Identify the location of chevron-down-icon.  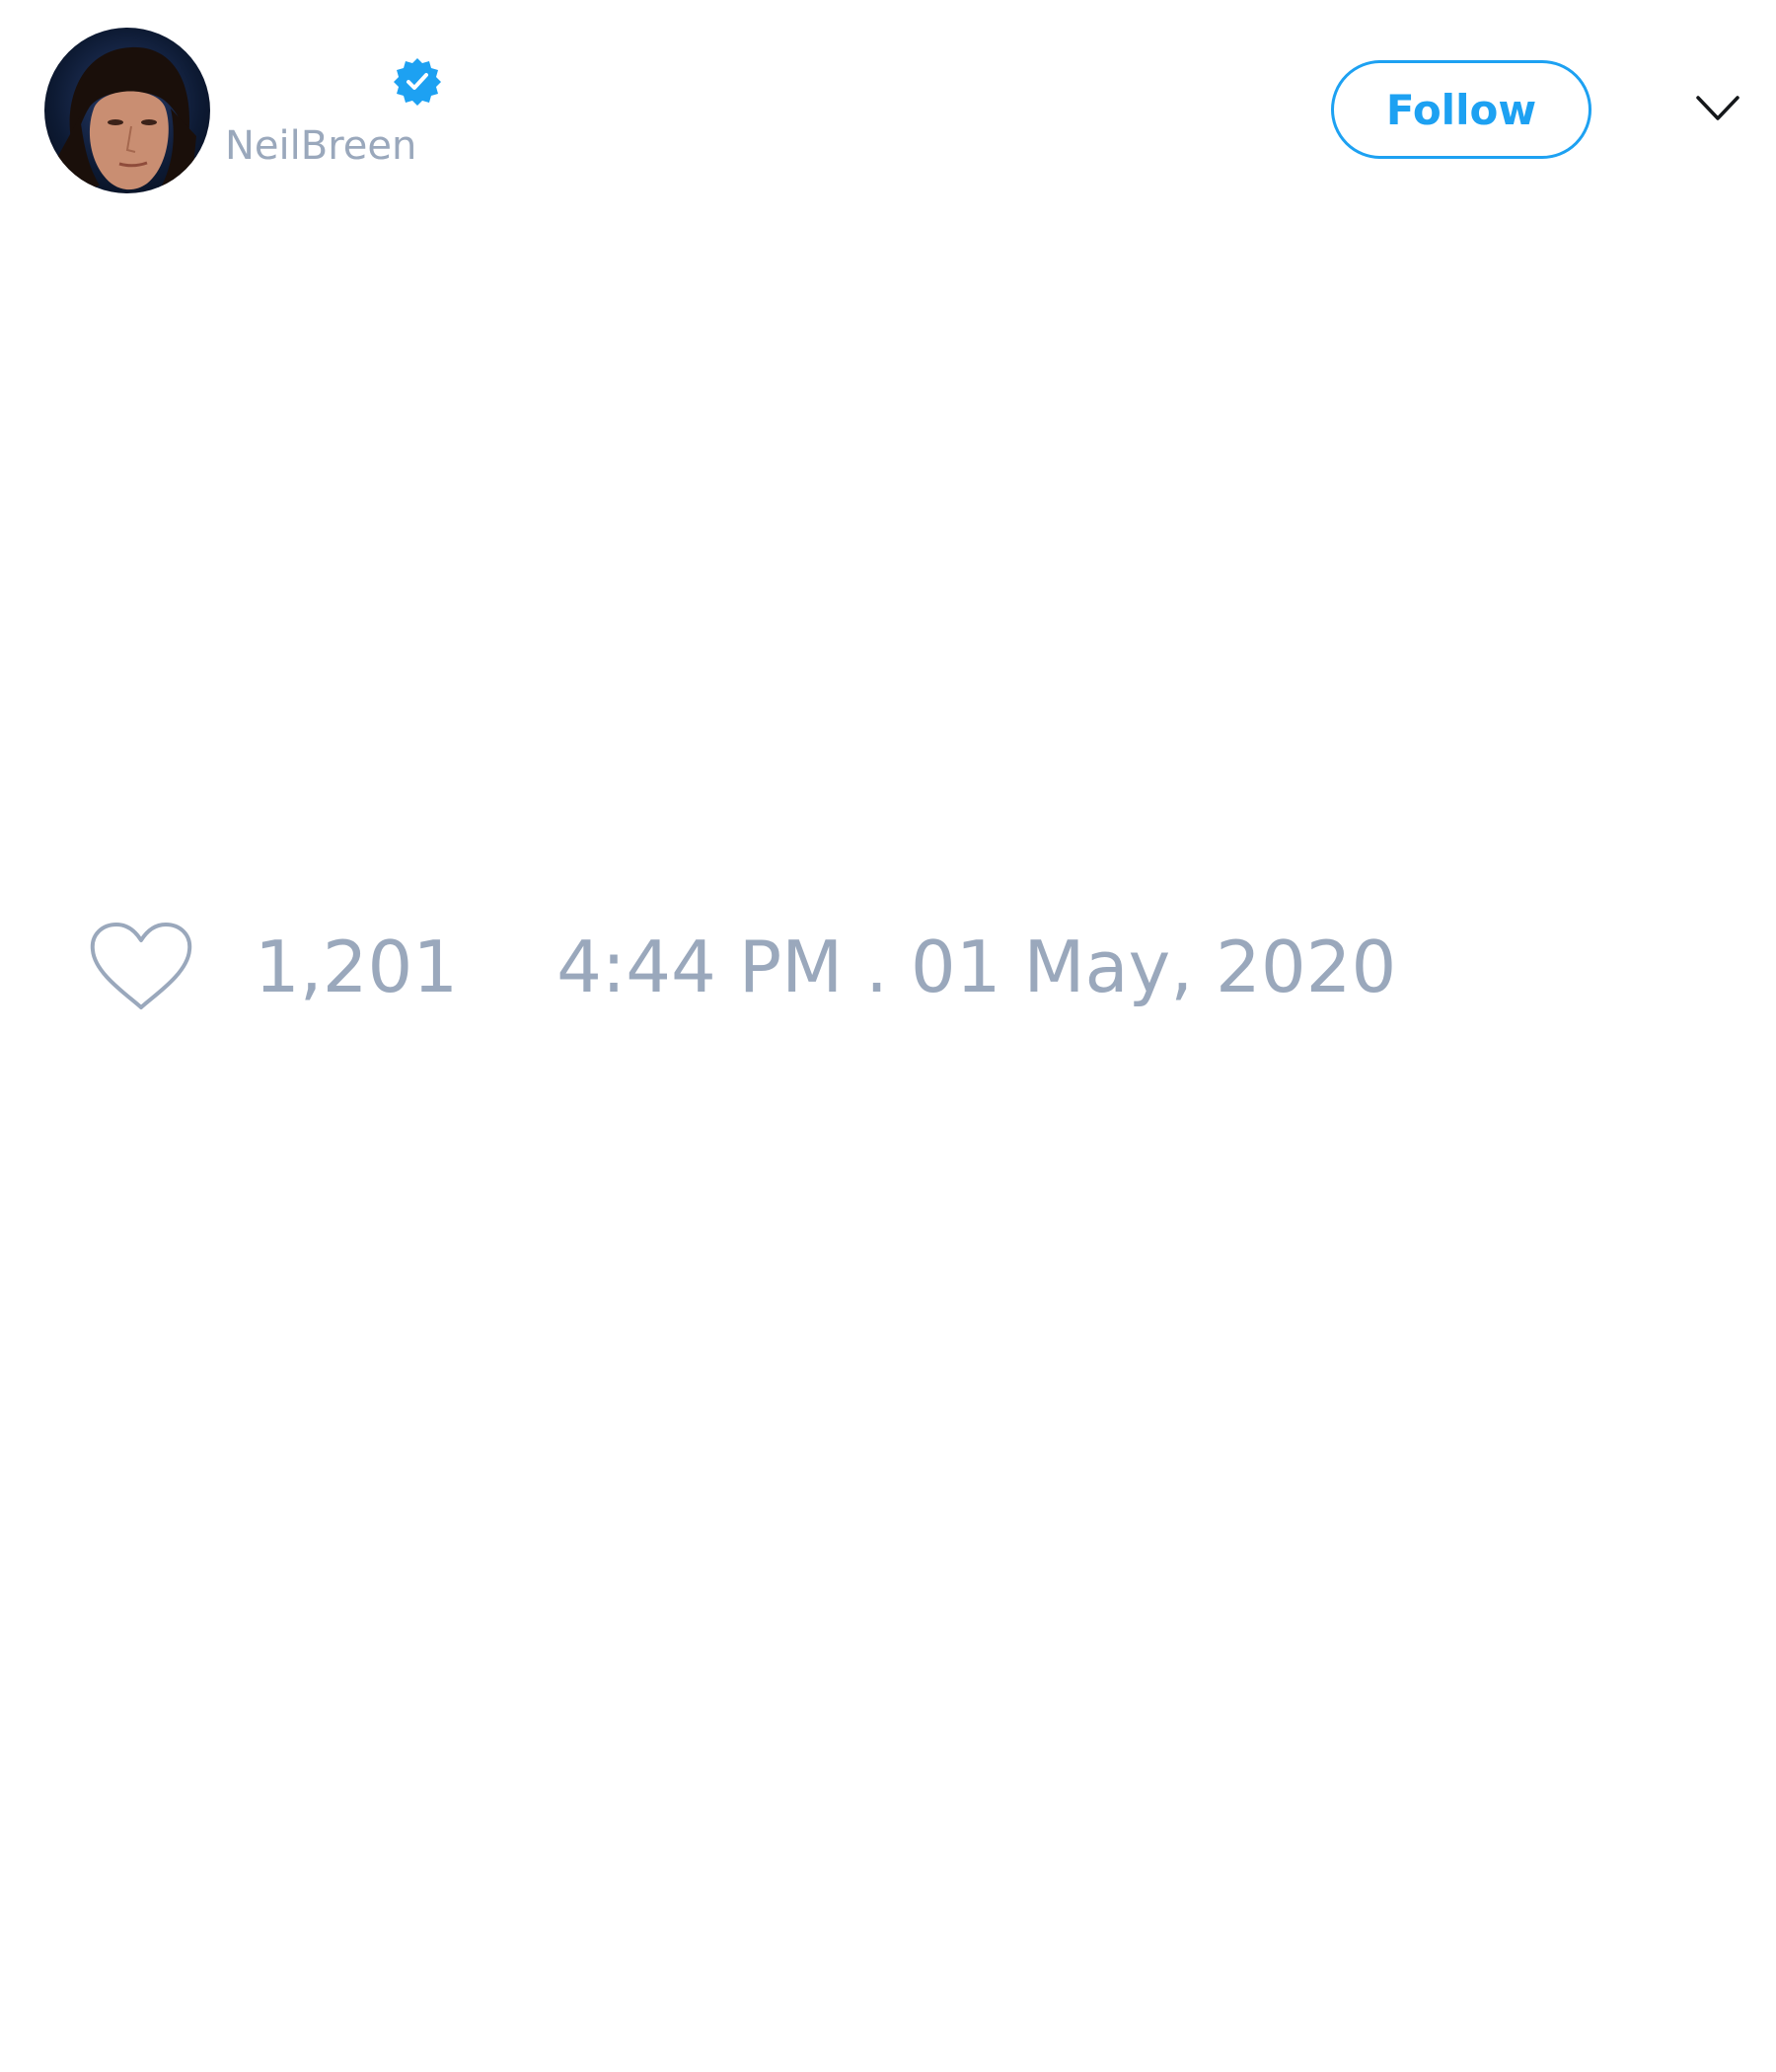
(1718, 109).